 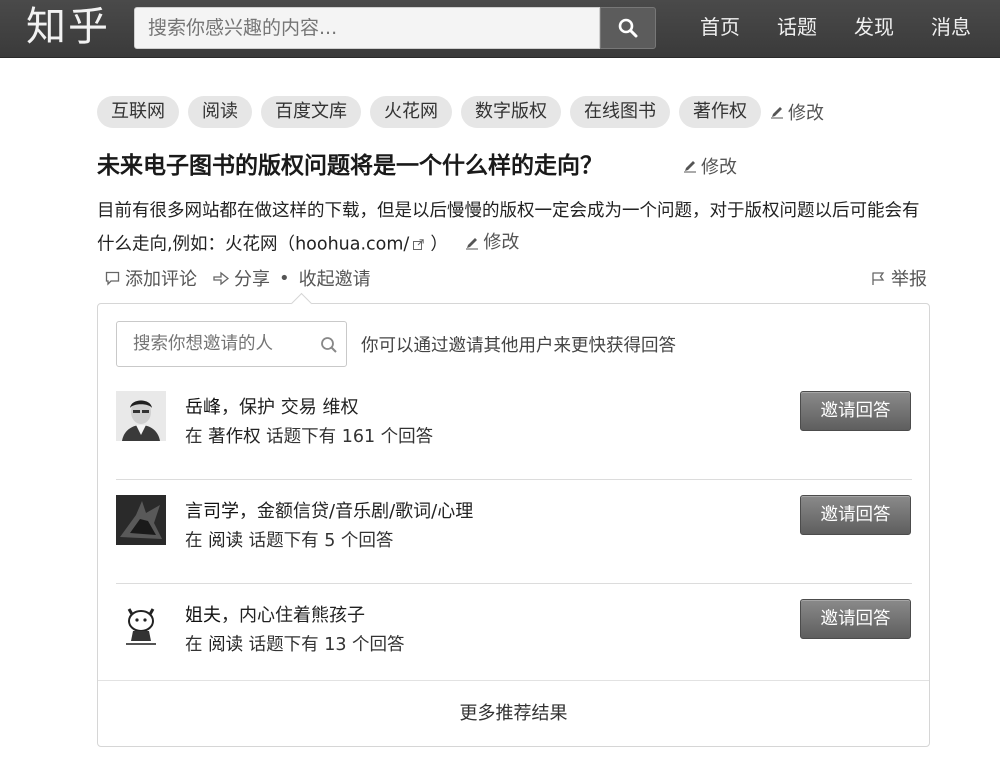 I want to click on user-info: 言司学，金额信贷/音乐剧/歌词/心理, so click(x=329, y=510).